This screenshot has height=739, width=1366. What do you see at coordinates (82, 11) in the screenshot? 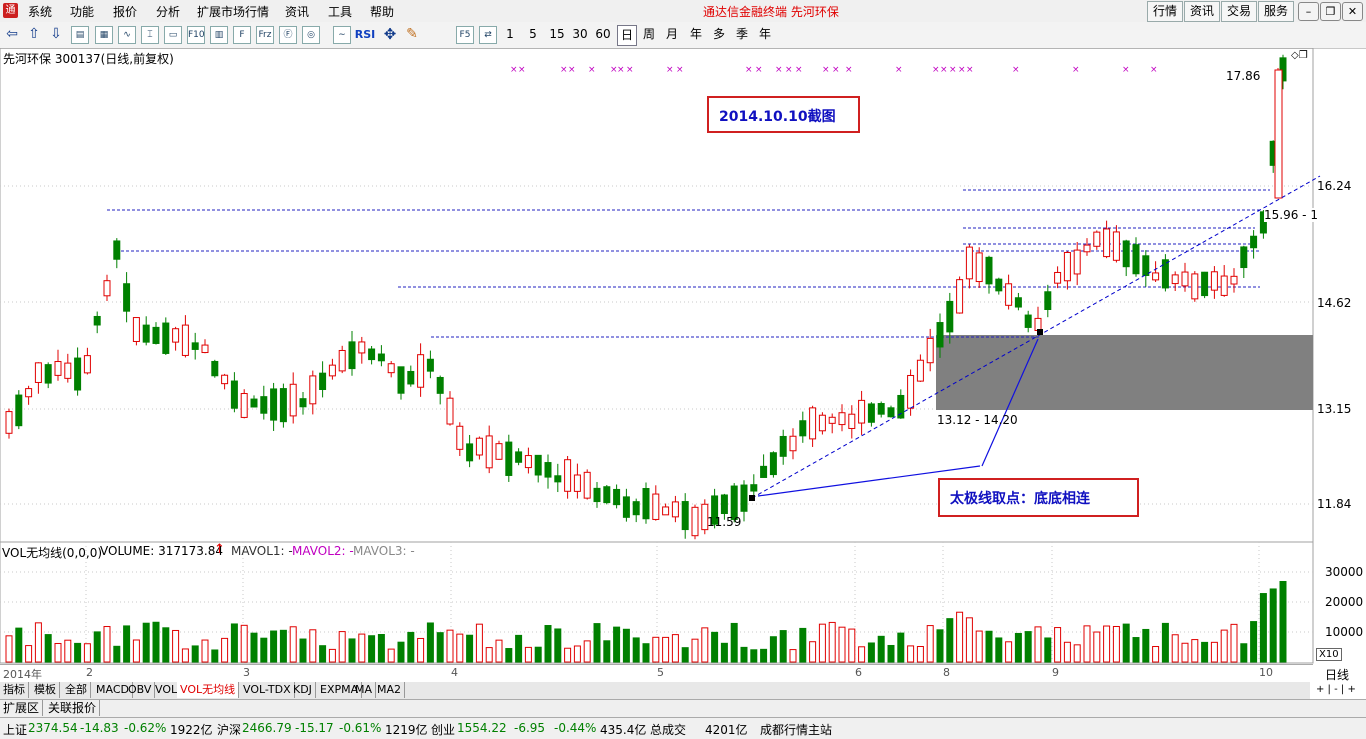
I see `menu-function: 功能` at bounding box center [82, 11].